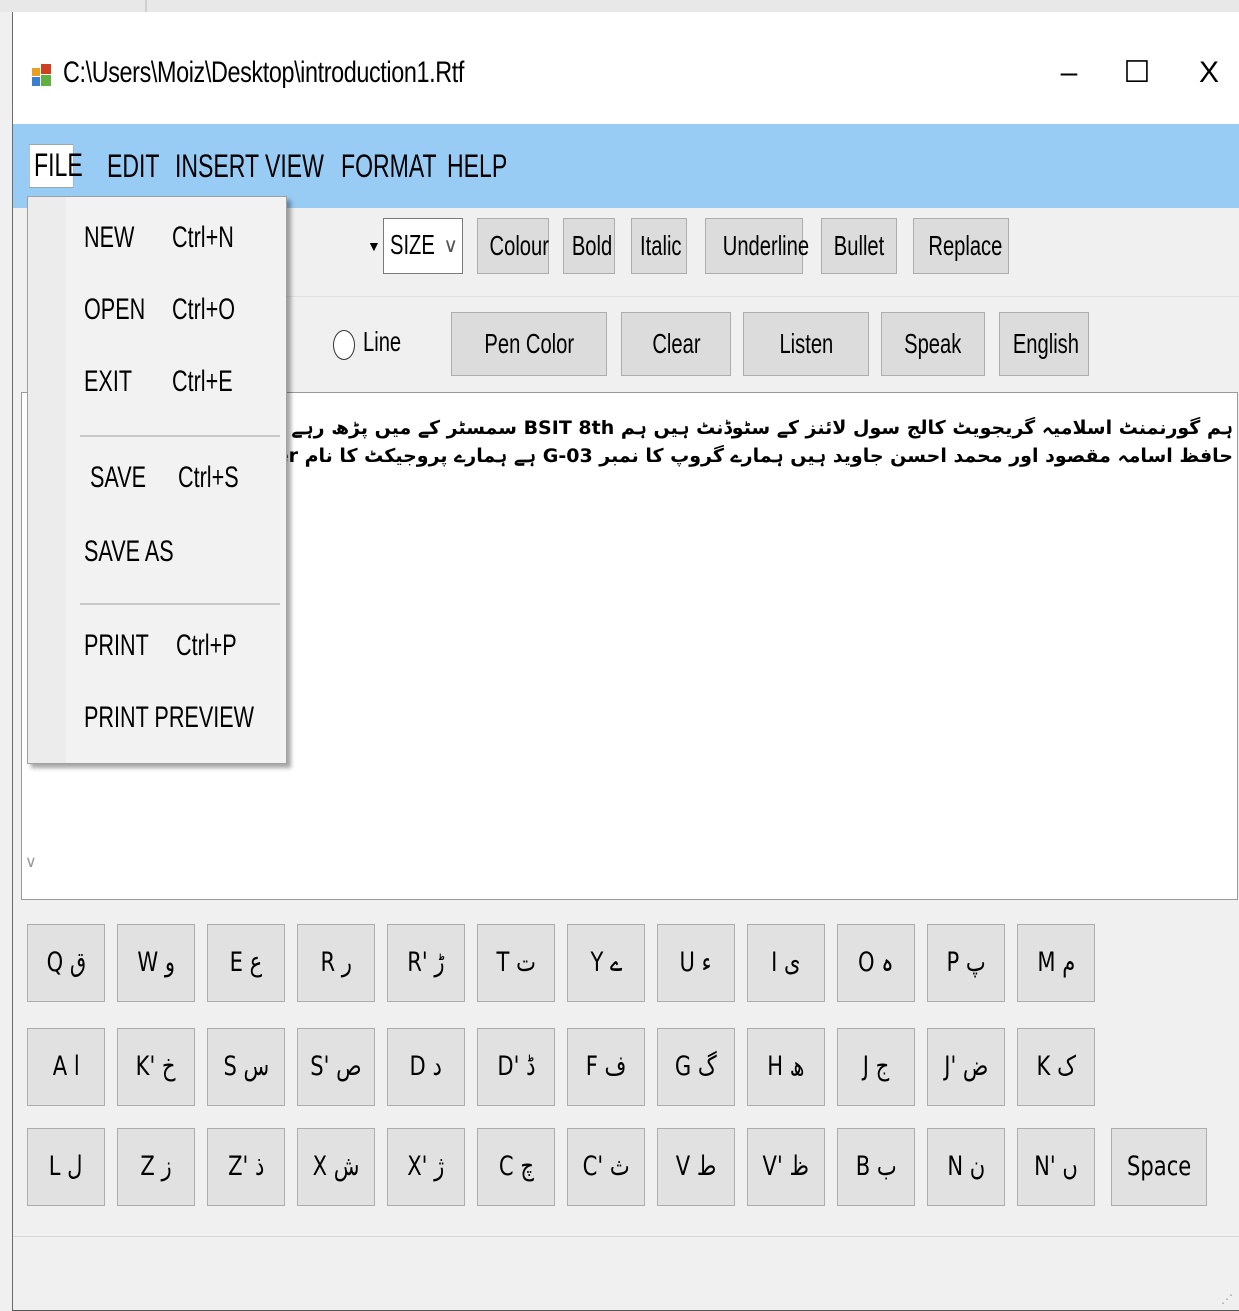 The image size is (1239, 1311). What do you see at coordinates (696, 963) in the screenshot?
I see `key-u: U ء` at bounding box center [696, 963].